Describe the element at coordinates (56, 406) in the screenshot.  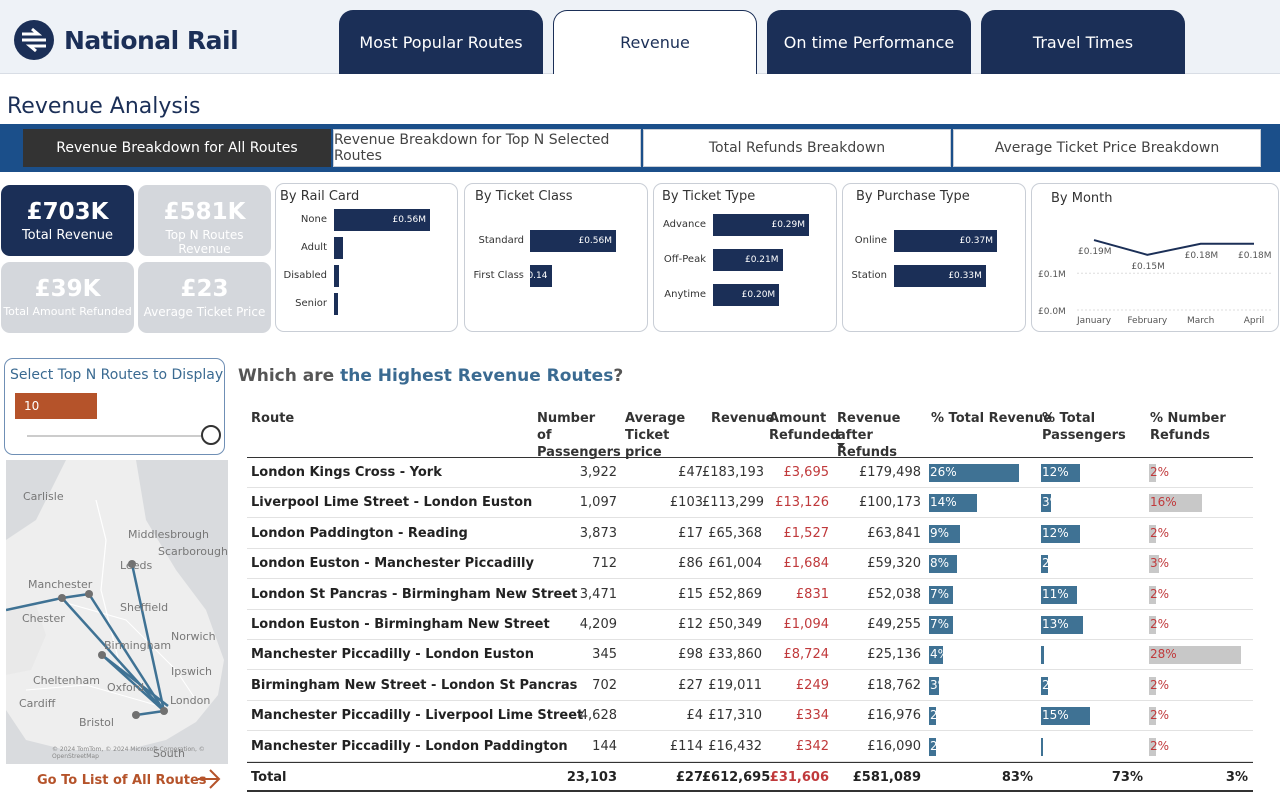
I see `top-n-input: 10` at that location.